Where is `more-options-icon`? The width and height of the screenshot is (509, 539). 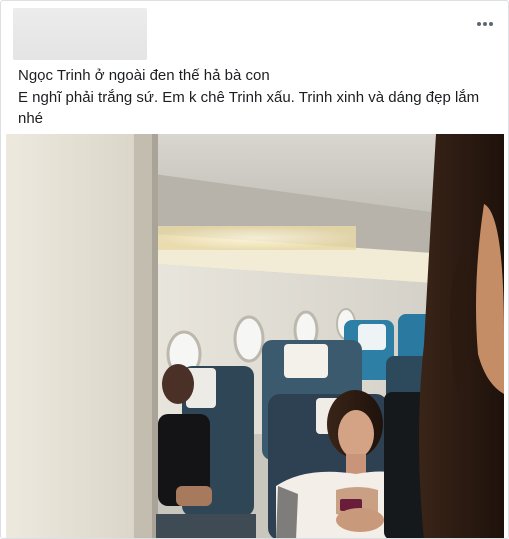 more-options-icon is located at coordinates (485, 24).